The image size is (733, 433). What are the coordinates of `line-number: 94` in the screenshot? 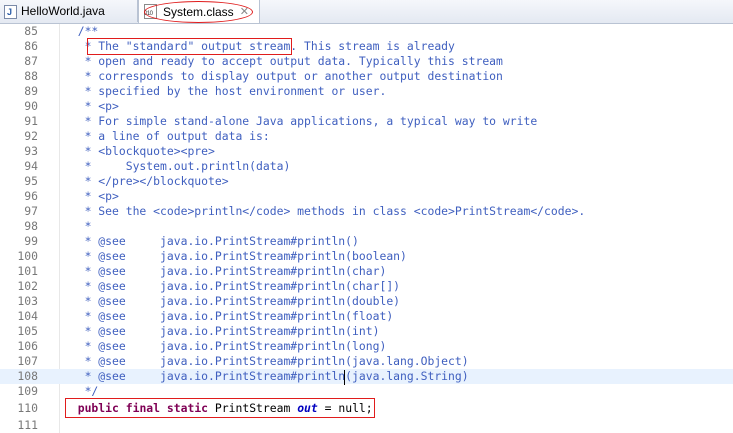 It's located at (31, 166).